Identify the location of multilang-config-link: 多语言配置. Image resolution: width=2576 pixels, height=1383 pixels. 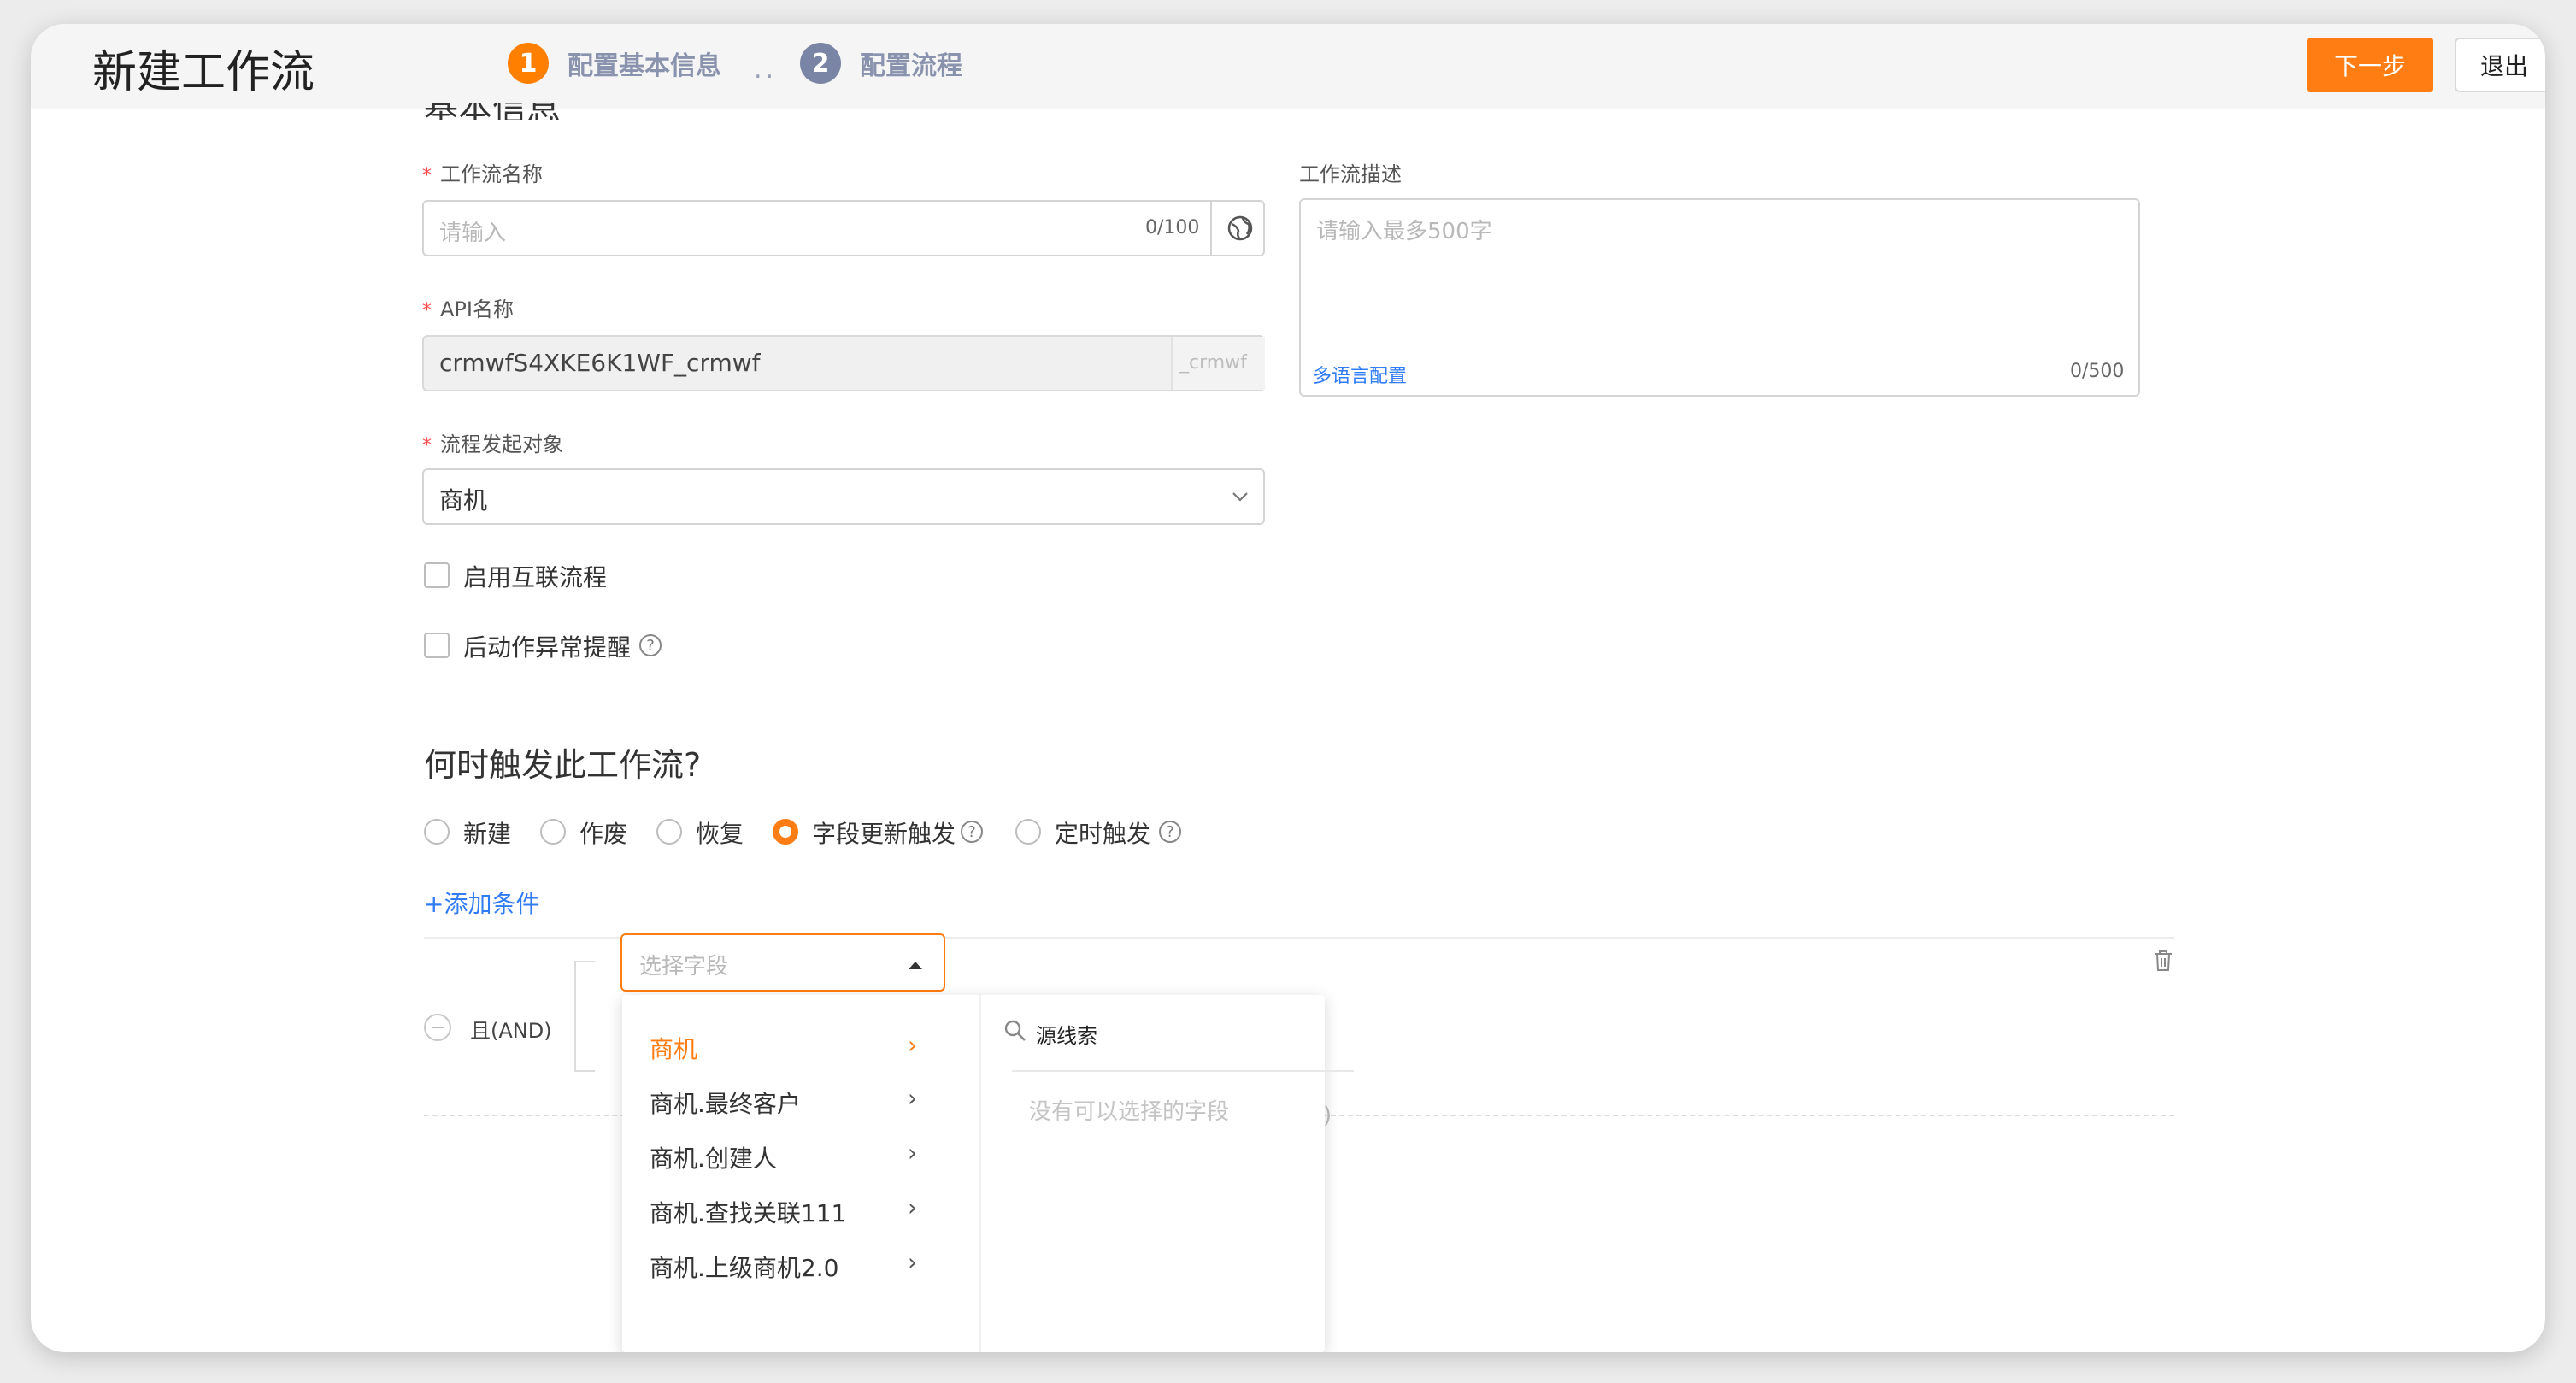
(1360, 374).